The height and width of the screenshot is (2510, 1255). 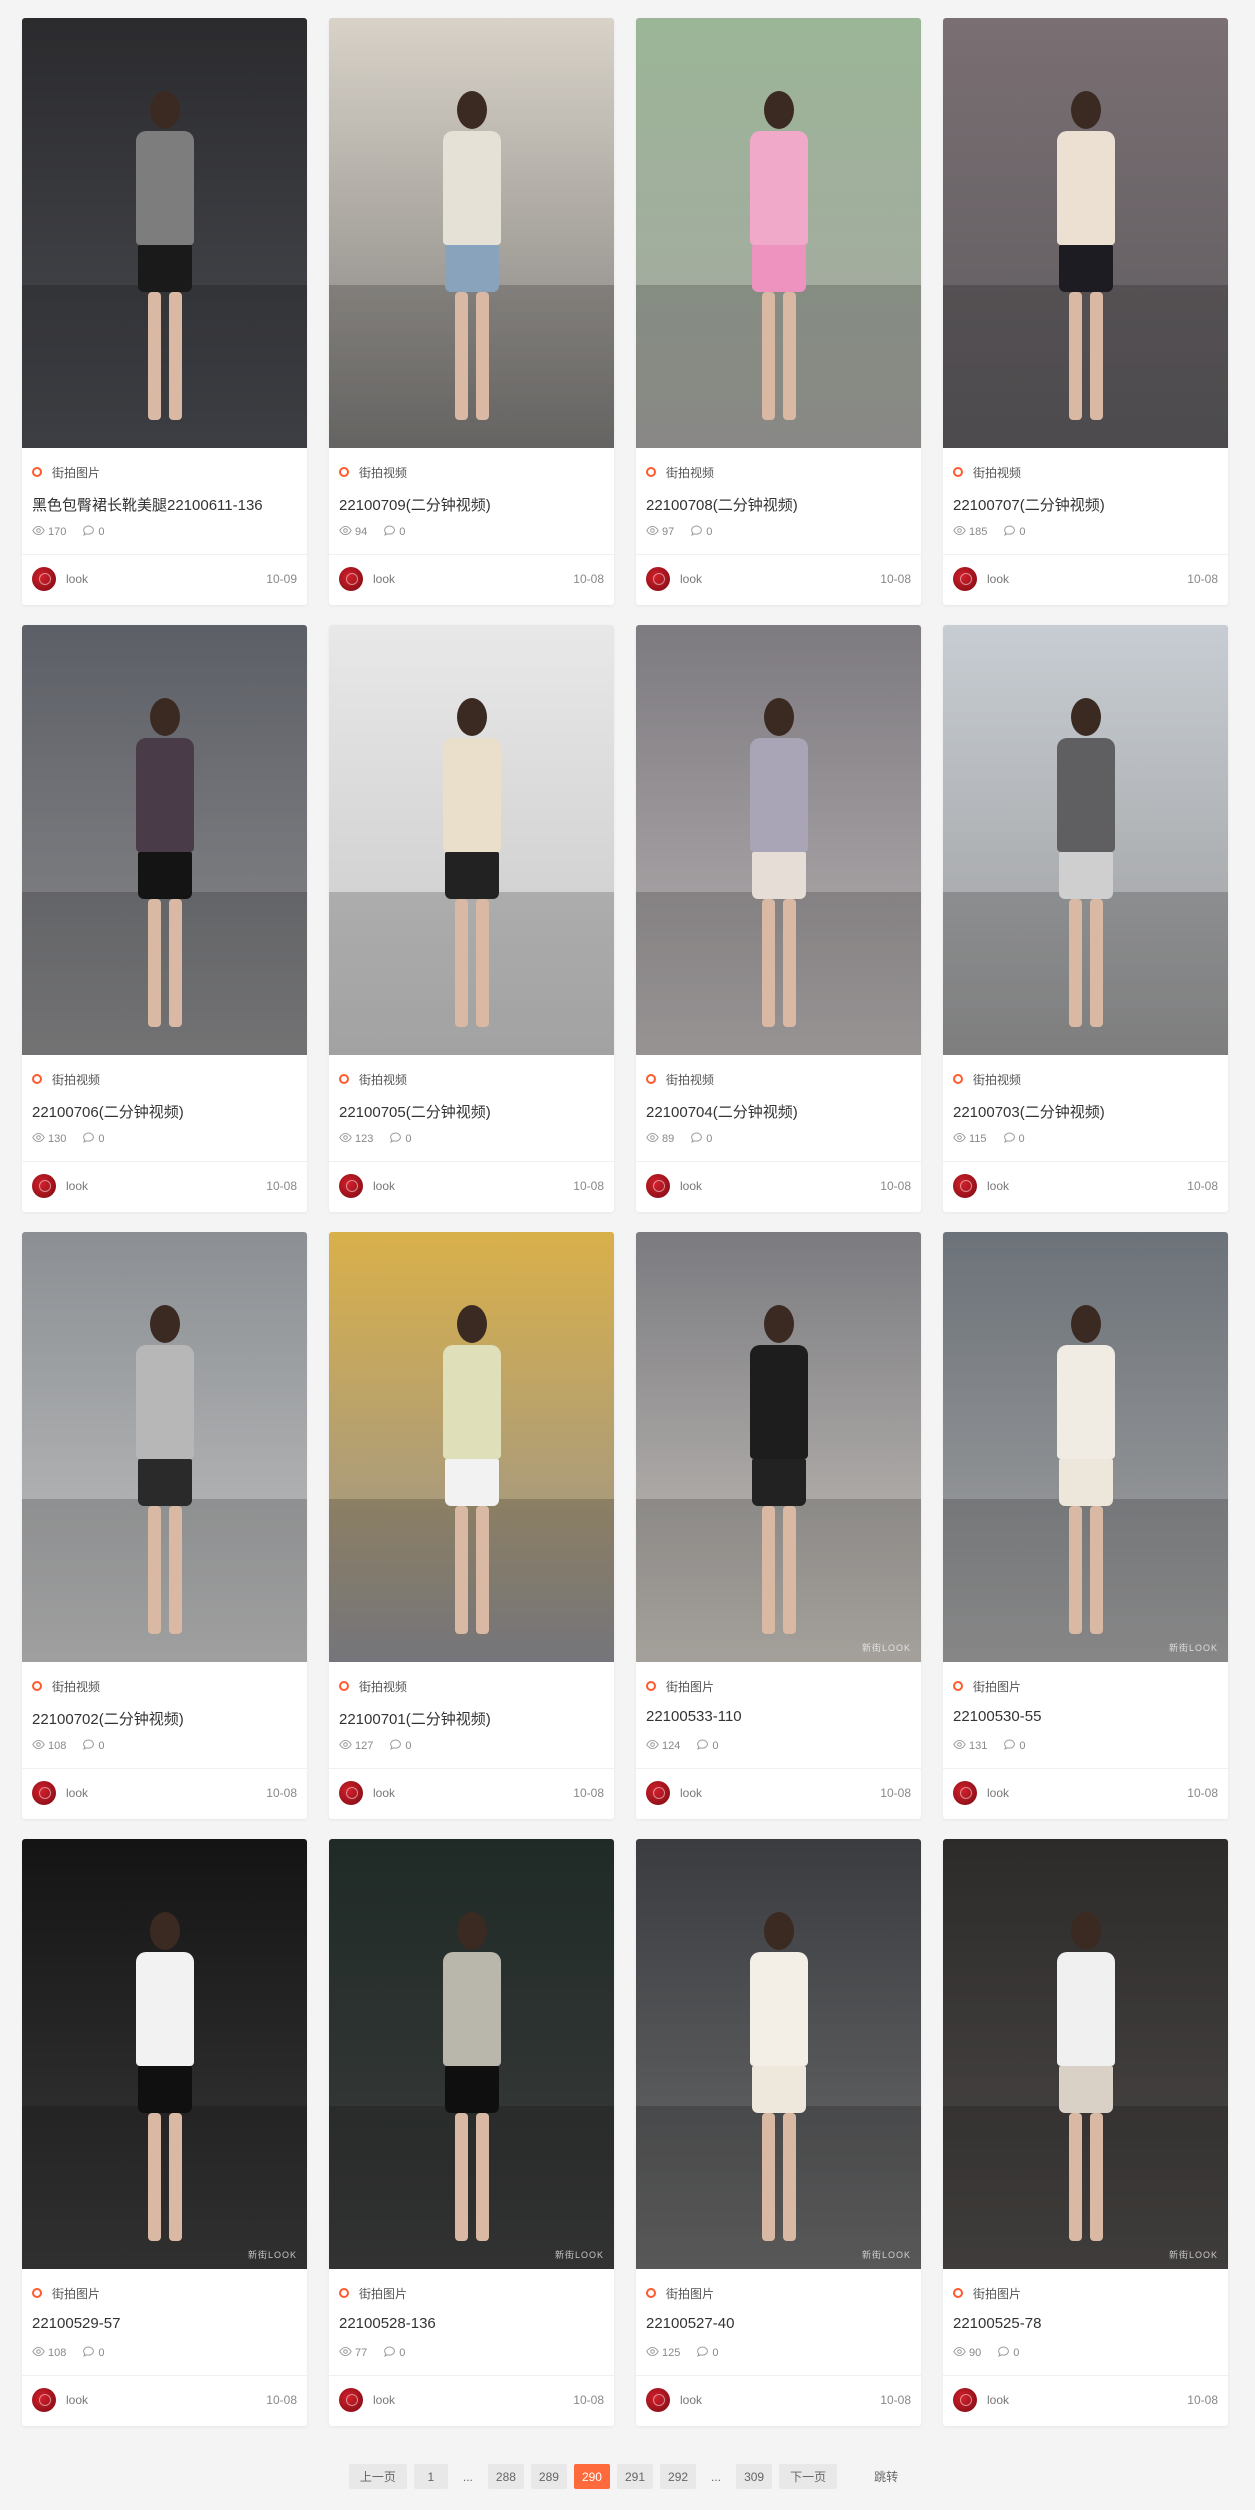 What do you see at coordinates (505, 2476) in the screenshot?
I see `page-button: 288` at bounding box center [505, 2476].